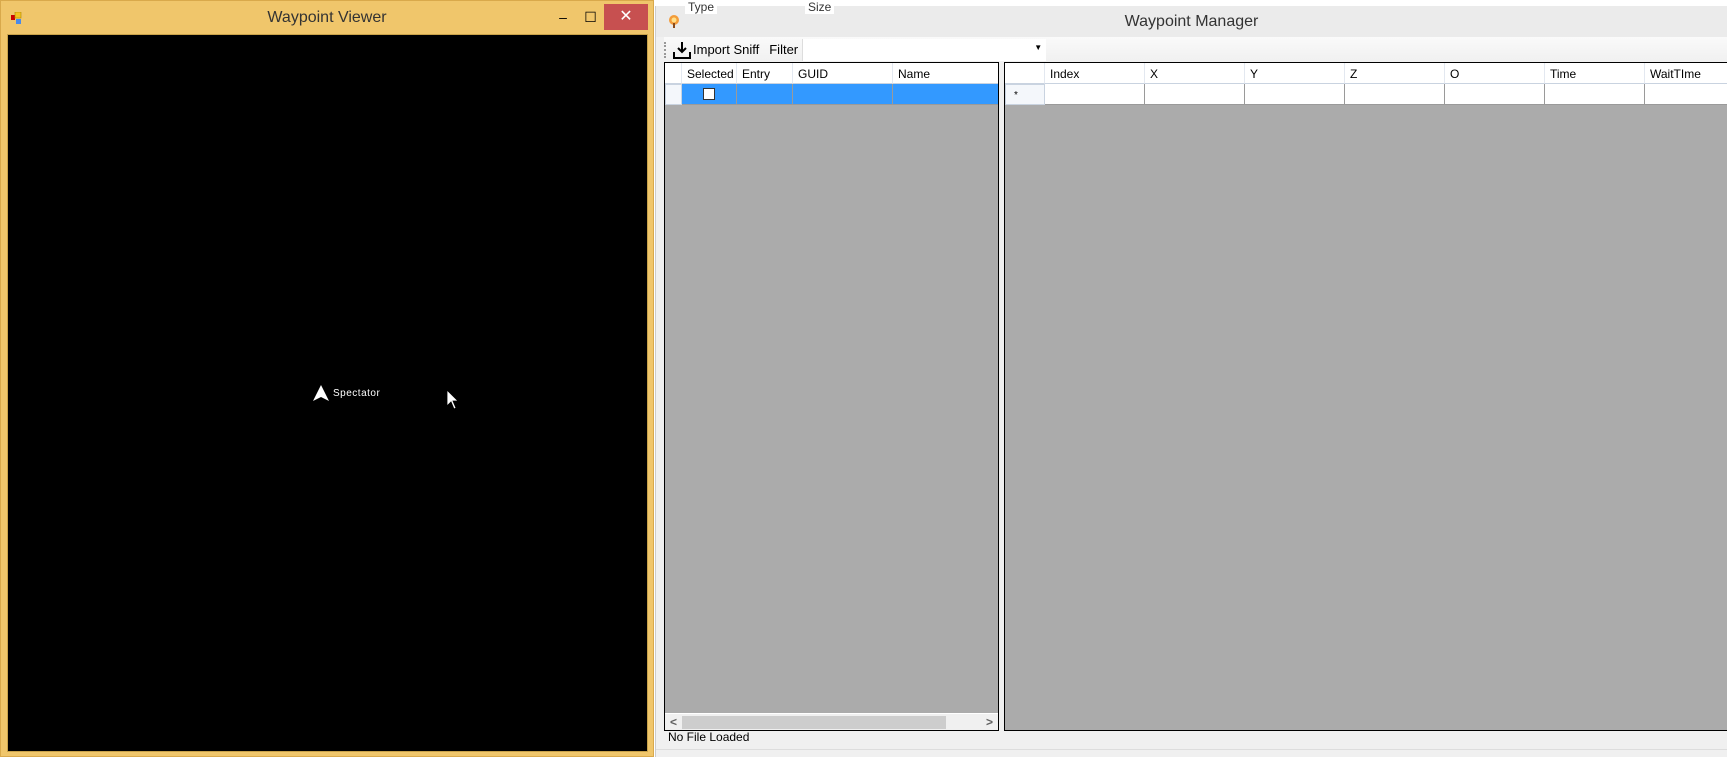 The height and width of the screenshot is (757, 1727). I want to click on guid-cell, so click(843, 94).